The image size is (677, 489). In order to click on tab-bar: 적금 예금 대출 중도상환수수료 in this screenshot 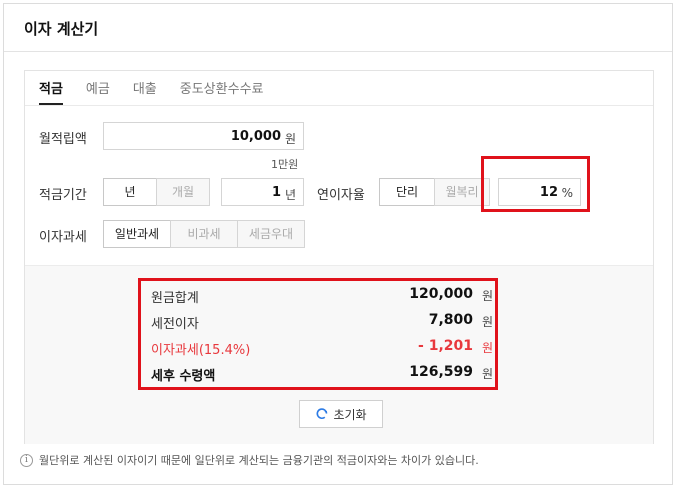, I will do `click(163, 93)`.